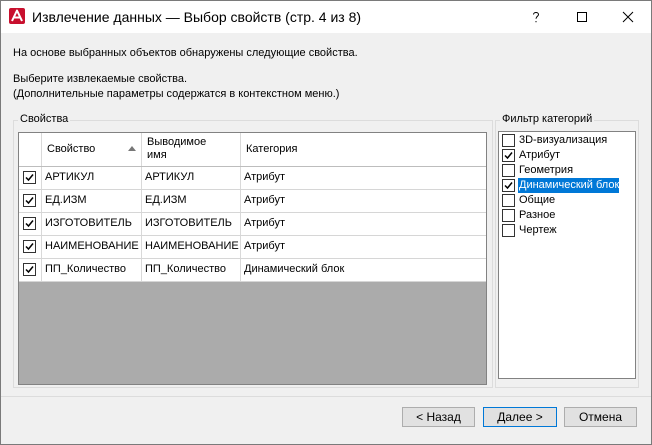 The height and width of the screenshot is (445, 652). Describe the element at coordinates (86, 269) in the screenshot. I see `property-name: ПП_Количество` at that location.